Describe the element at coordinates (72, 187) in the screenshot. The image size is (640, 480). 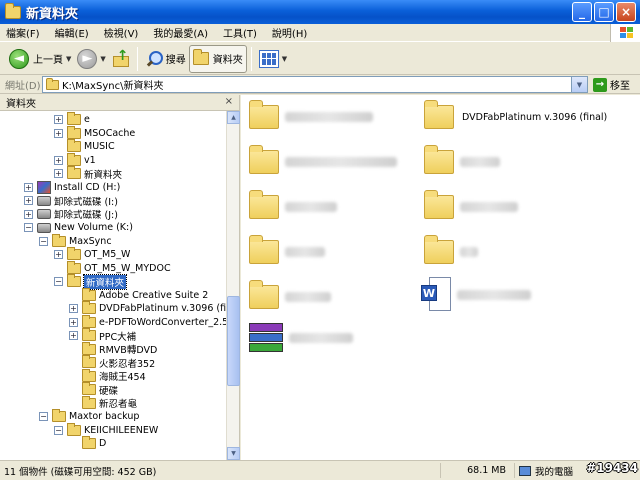
I see `tree-item: + Install CD (H:)` at that location.